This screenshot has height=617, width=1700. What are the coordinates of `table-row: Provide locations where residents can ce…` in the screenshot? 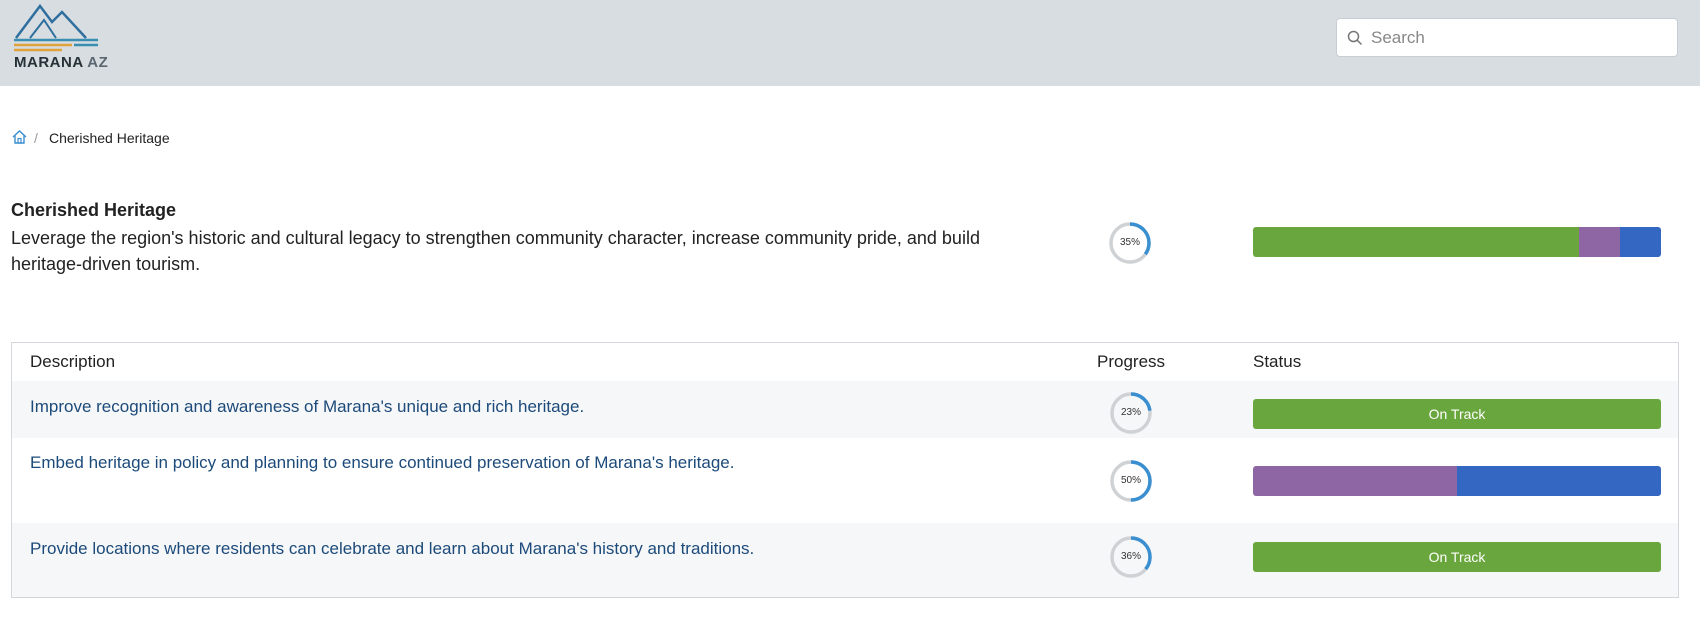 It's located at (845, 560).